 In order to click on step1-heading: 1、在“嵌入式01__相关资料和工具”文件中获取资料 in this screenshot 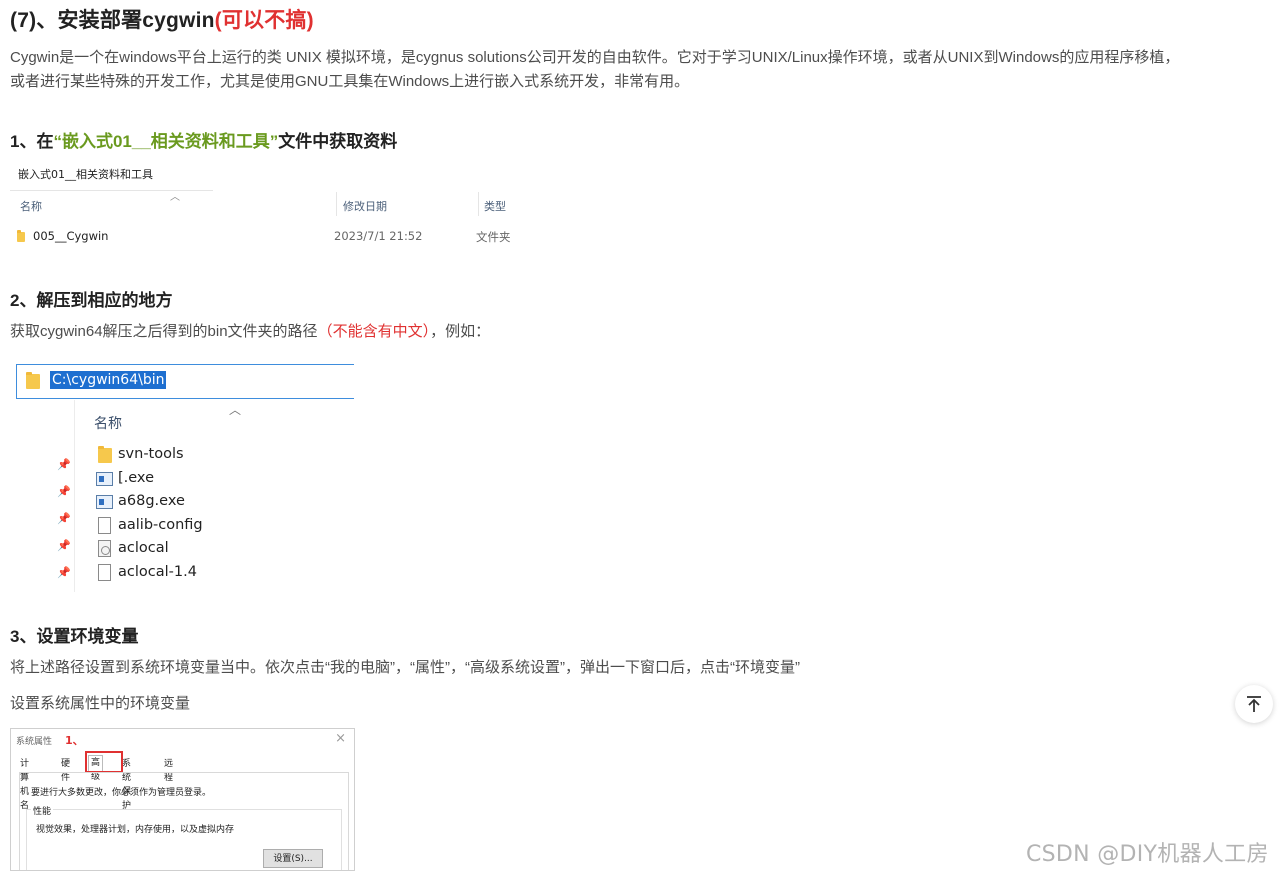, I will do `click(204, 141)`.